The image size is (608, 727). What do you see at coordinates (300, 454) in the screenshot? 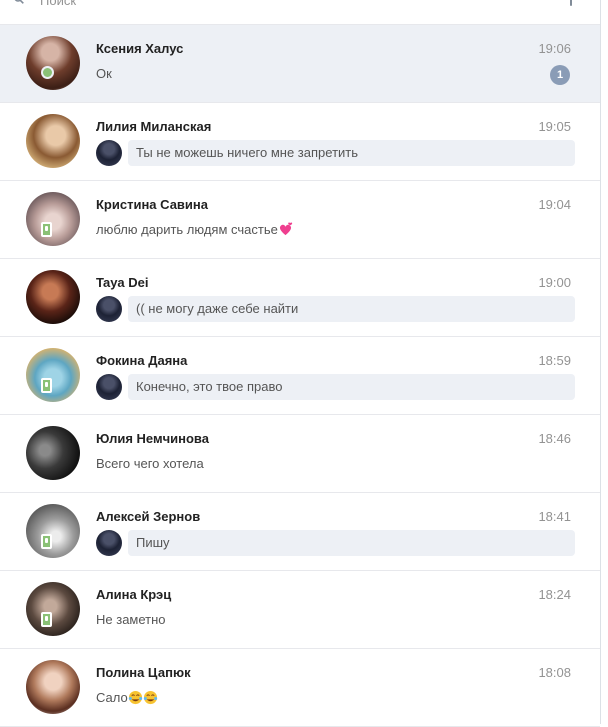
I see `dialog-item: Юлия Немчинова 18:46 Всего чего хотела` at bounding box center [300, 454].